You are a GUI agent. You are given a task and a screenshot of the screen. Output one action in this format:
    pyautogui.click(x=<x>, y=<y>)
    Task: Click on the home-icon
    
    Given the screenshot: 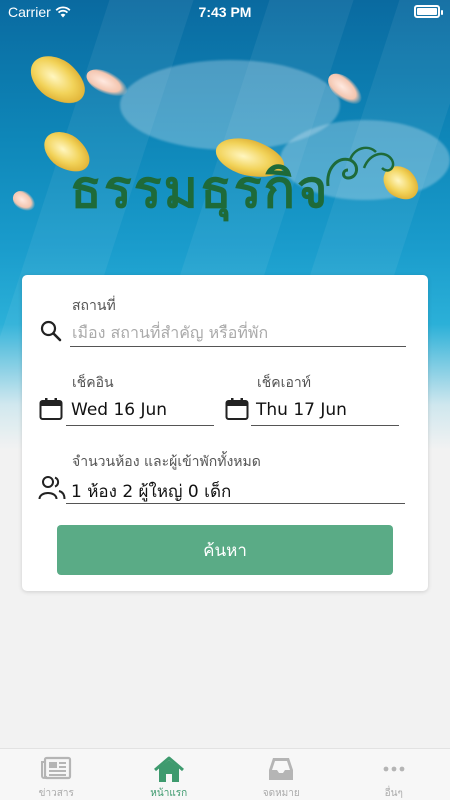 What is the action you would take?
    pyautogui.click(x=168, y=769)
    